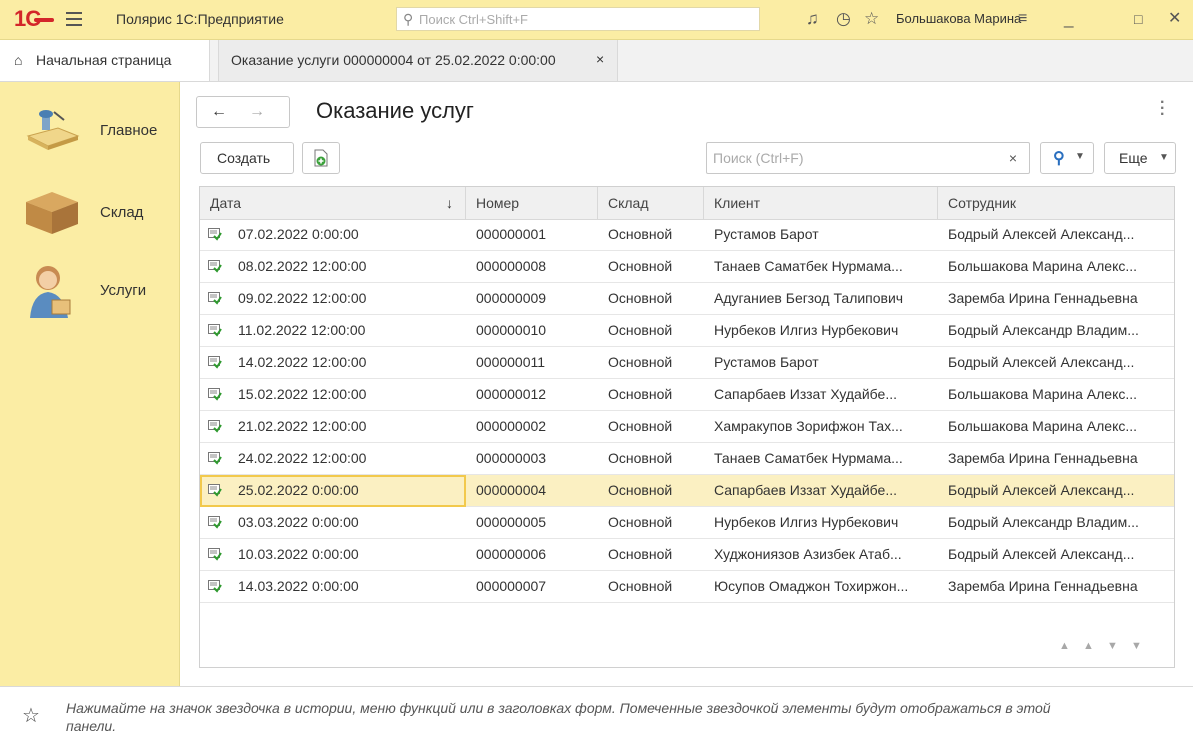 Image resolution: width=1193 pixels, height=748 pixels. What do you see at coordinates (1067, 158) in the screenshot?
I see `find-button: ⚲ ▼` at bounding box center [1067, 158].